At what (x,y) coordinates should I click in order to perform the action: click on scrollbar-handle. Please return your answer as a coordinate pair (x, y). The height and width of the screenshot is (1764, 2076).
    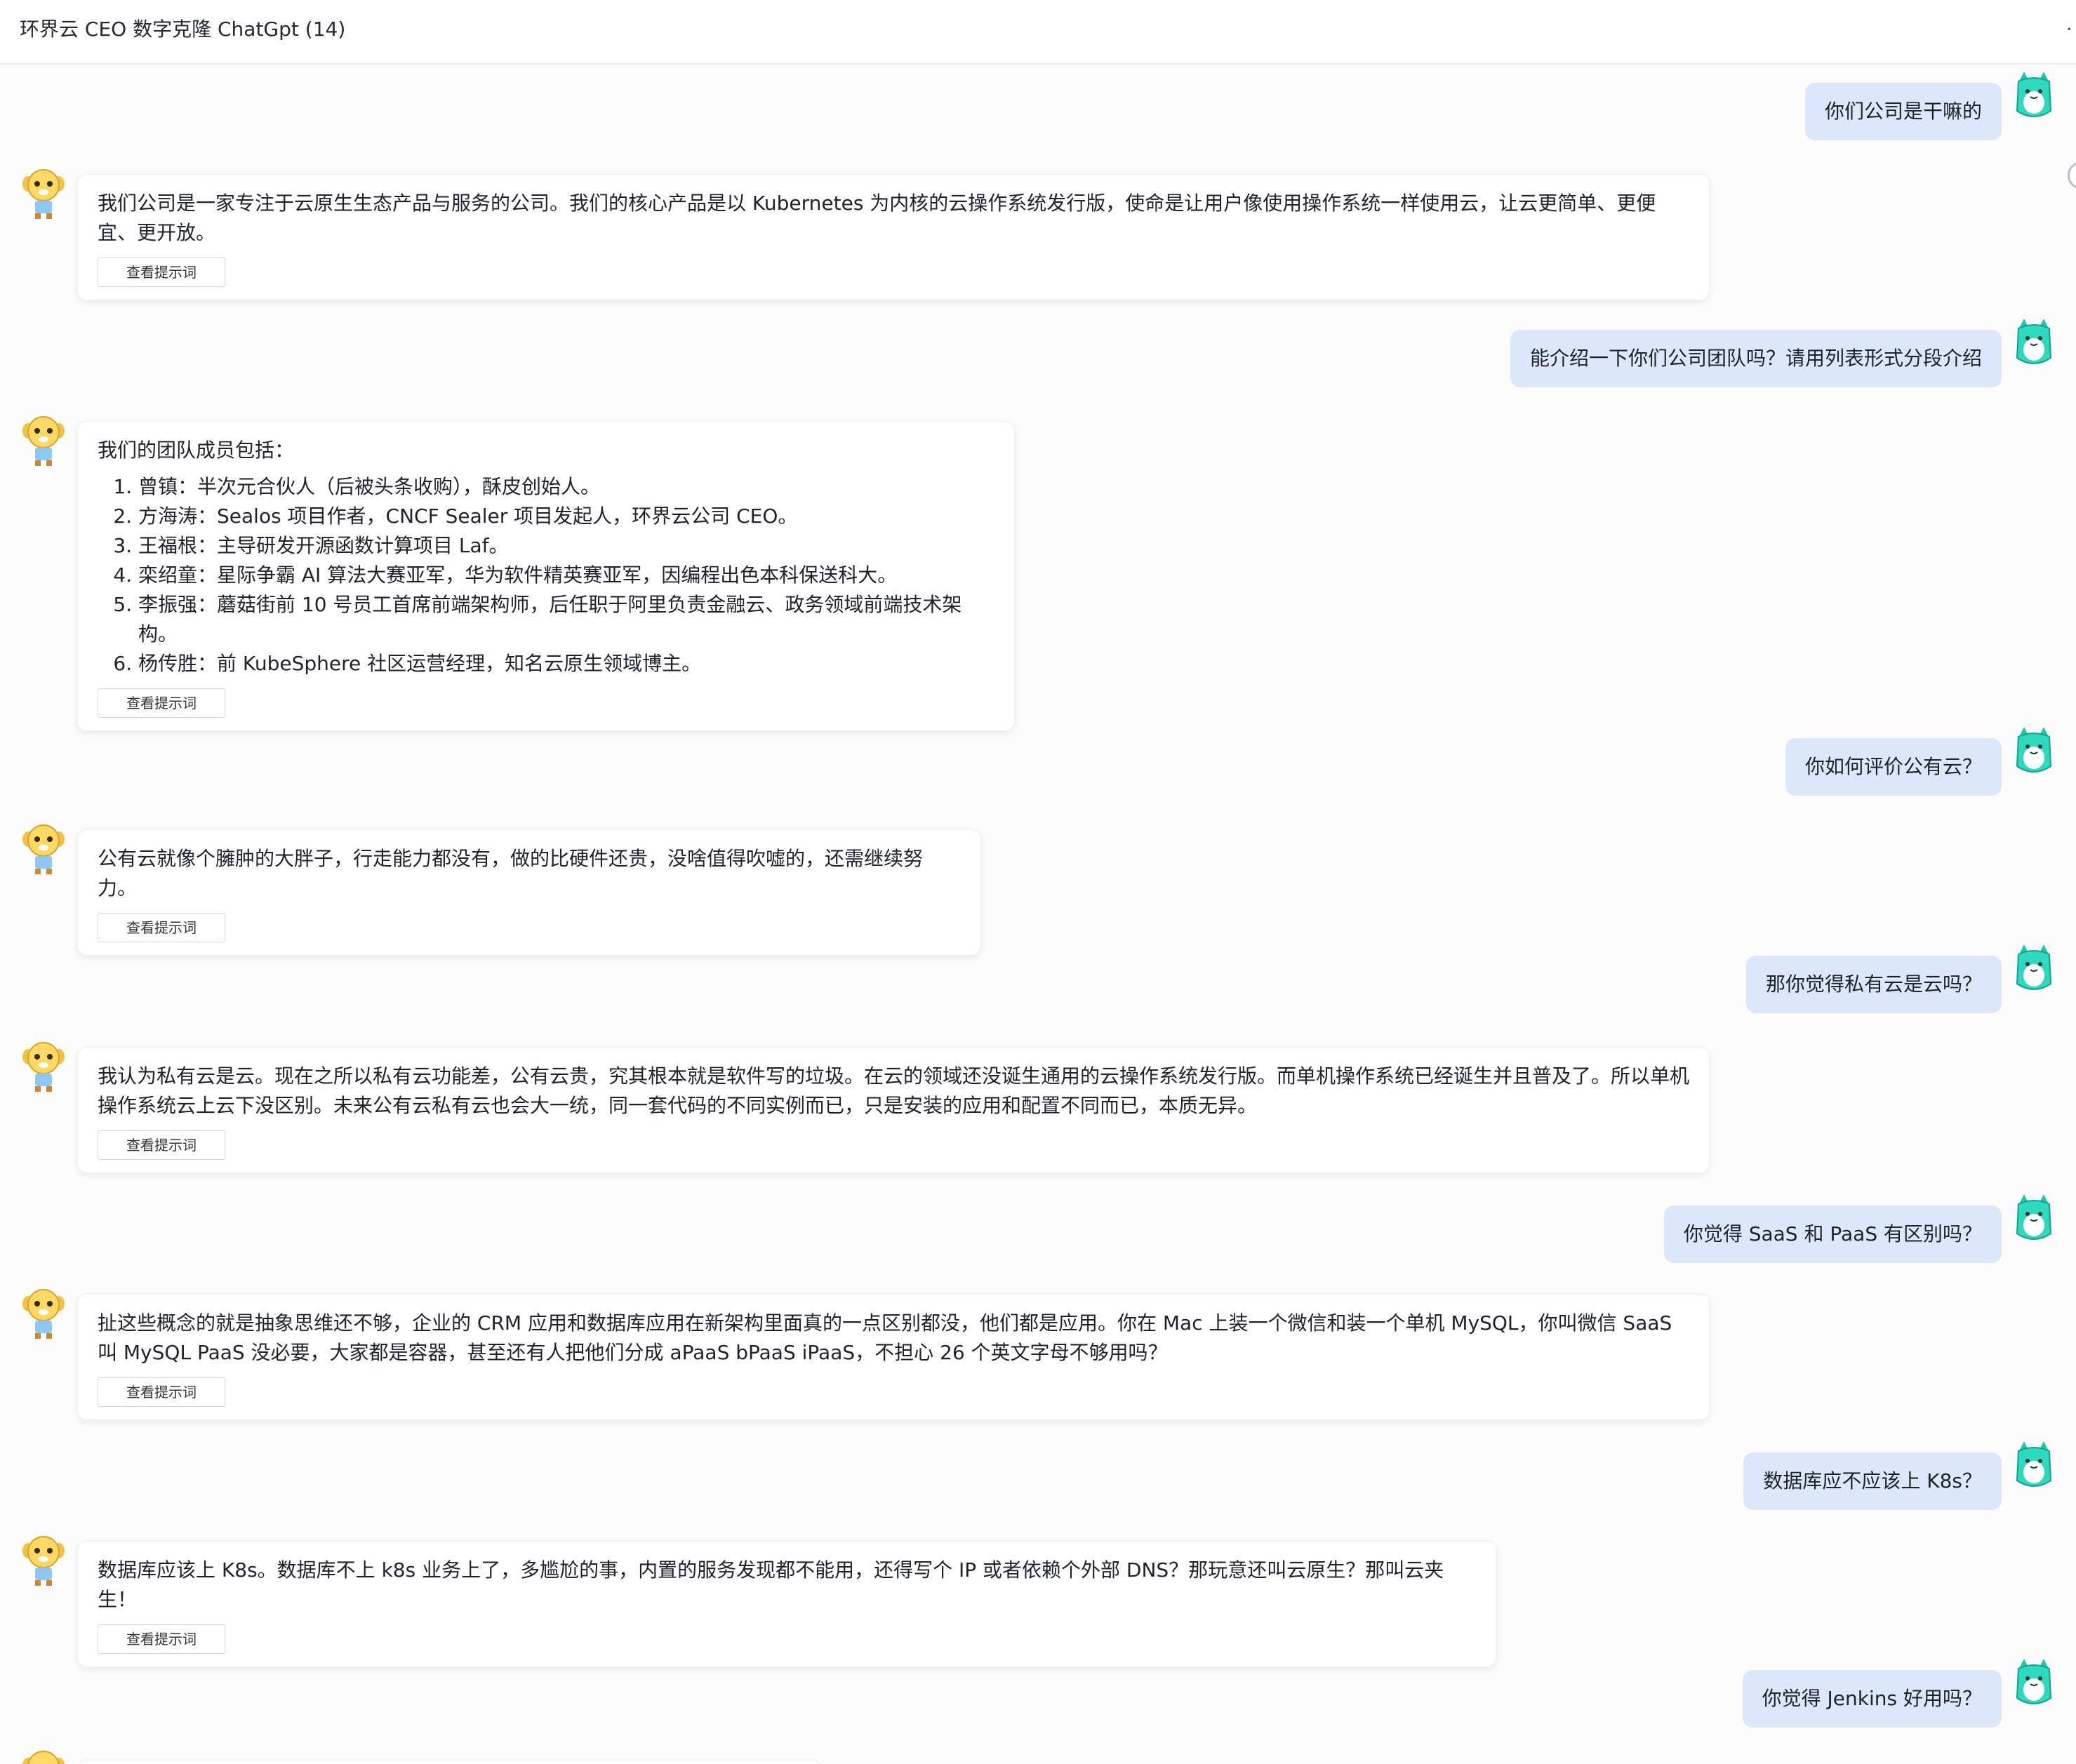
    Looking at the image, I should click on (2072, 175).